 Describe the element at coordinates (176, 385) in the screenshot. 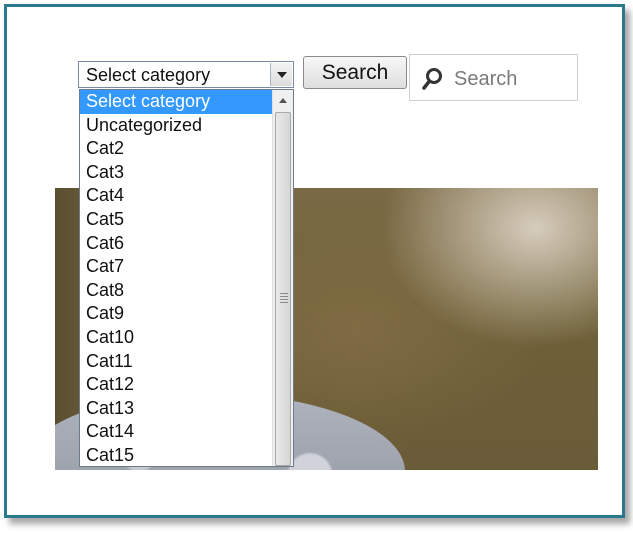

I see `option-cat12: Cat12` at that location.